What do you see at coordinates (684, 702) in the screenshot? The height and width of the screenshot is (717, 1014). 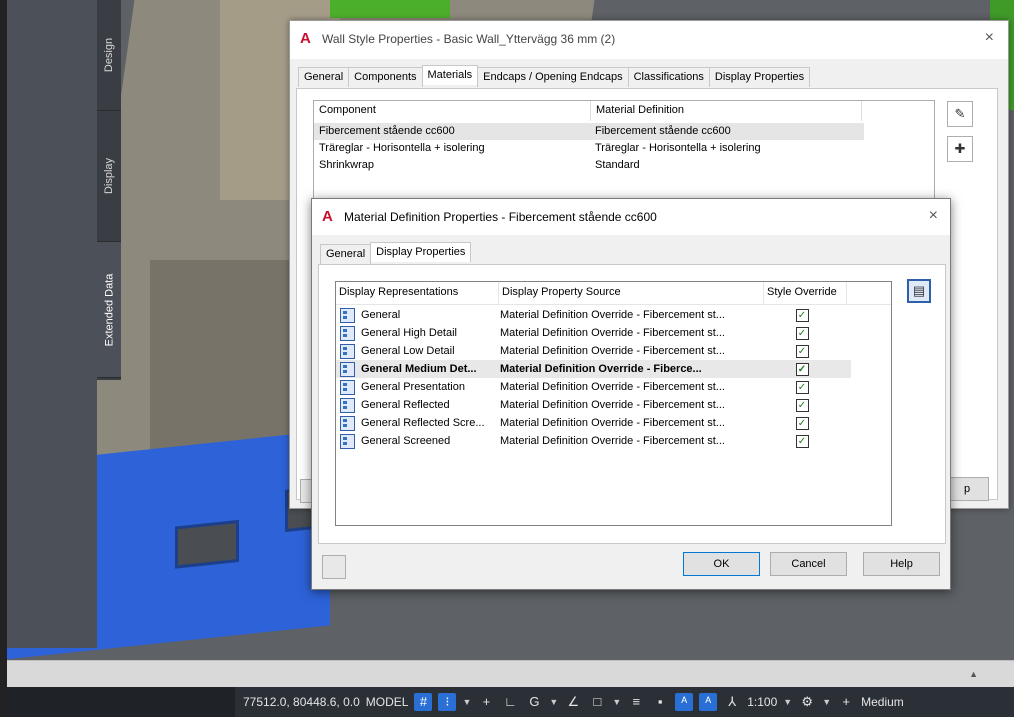 I see `annotation-visibility-icon: ᴬ` at bounding box center [684, 702].